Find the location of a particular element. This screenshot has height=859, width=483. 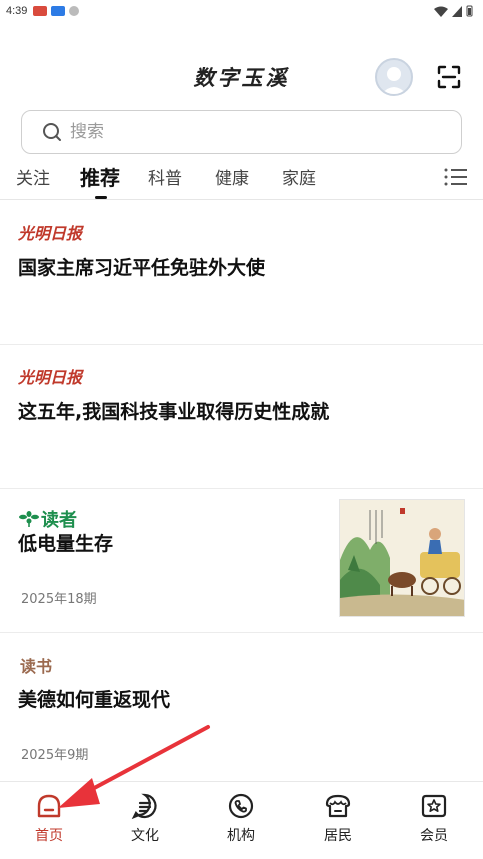

scan-button is located at coordinates (449, 77).